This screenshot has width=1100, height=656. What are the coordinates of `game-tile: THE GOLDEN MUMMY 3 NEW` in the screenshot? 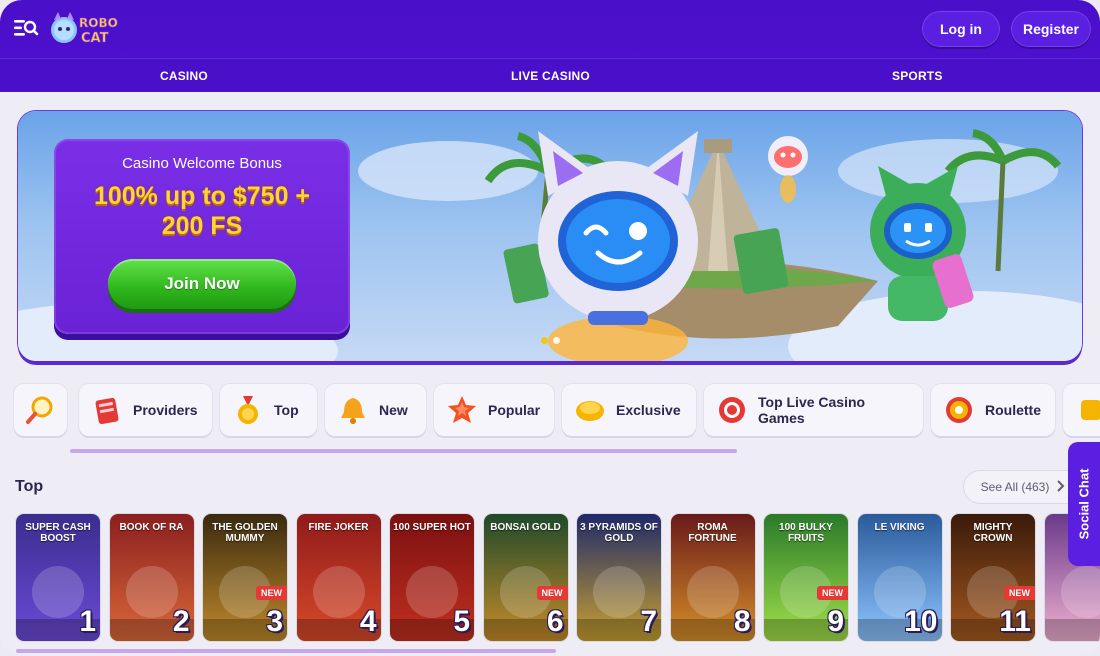 It's located at (245, 577).